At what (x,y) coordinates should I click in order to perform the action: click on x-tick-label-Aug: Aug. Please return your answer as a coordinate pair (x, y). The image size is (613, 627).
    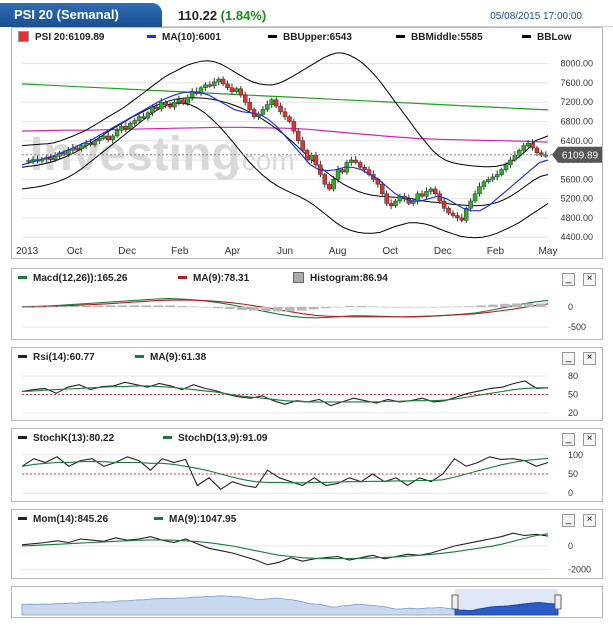
    Looking at the image, I should click on (338, 251).